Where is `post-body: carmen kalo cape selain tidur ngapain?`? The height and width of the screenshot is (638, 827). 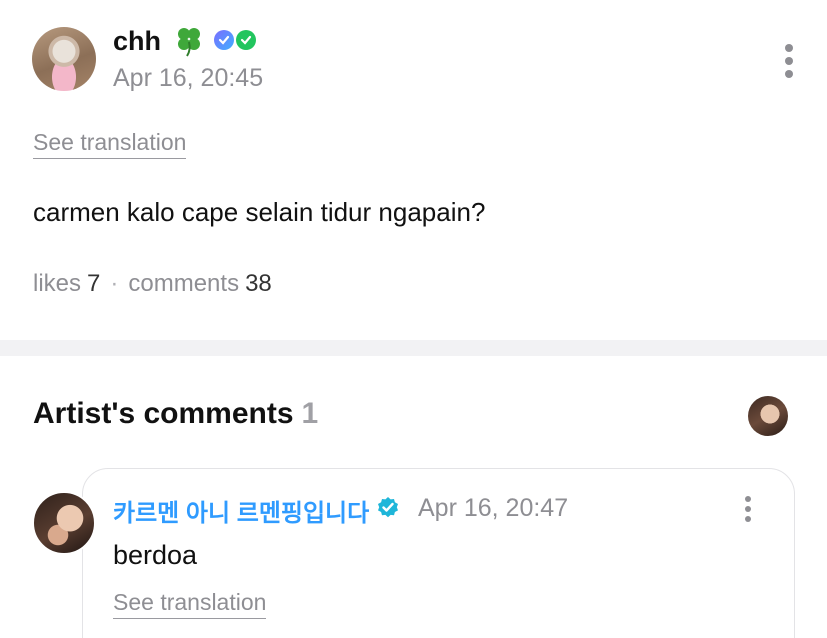
post-body: carmen kalo cape selain tidur ngapain? is located at coordinates (259, 212).